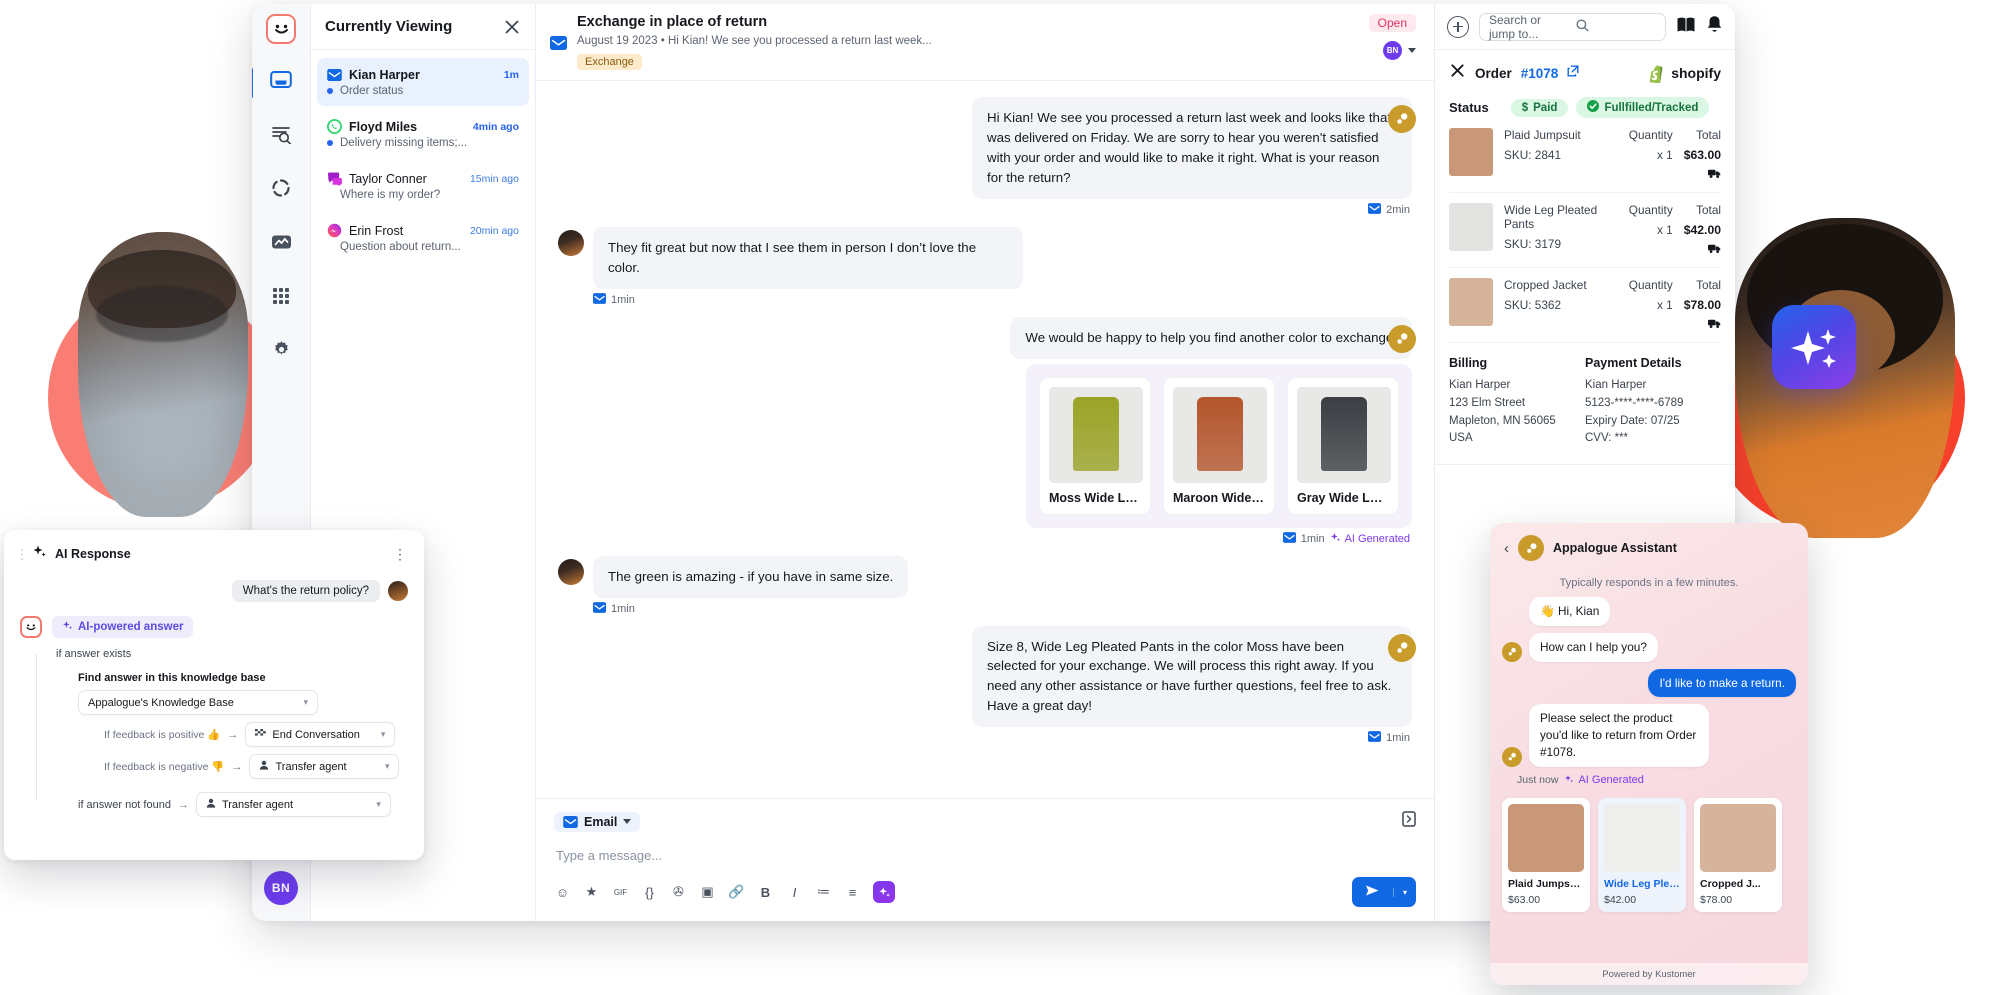 The image size is (2013, 995). I want to click on refresh-circle-icon, so click(281, 190).